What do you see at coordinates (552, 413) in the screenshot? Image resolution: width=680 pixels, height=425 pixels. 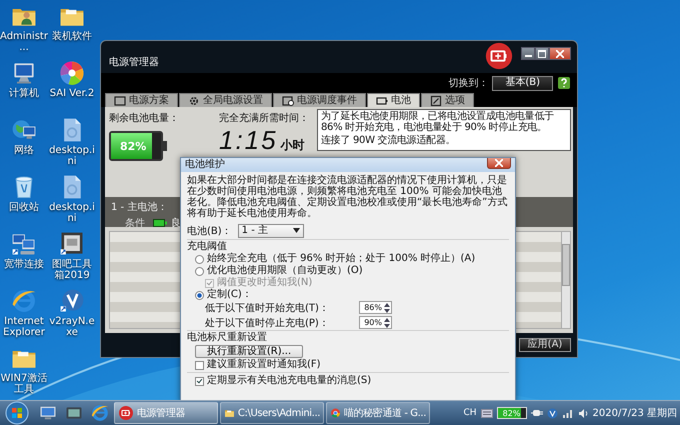 I see `app-tray-icon` at bounding box center [552, 413].